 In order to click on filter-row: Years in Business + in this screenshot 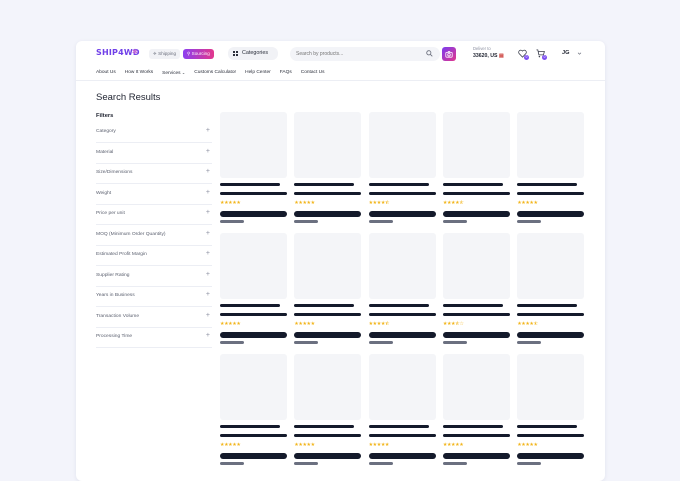, I will do `click(154, 297)`.